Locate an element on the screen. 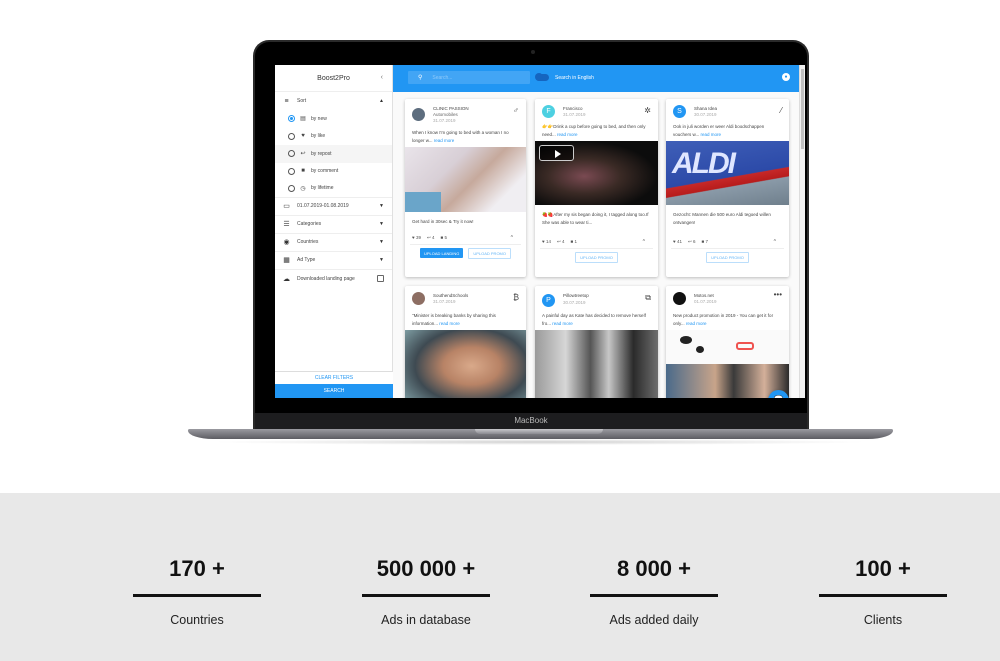  laptop-notch is located at coordinates (539, 431).